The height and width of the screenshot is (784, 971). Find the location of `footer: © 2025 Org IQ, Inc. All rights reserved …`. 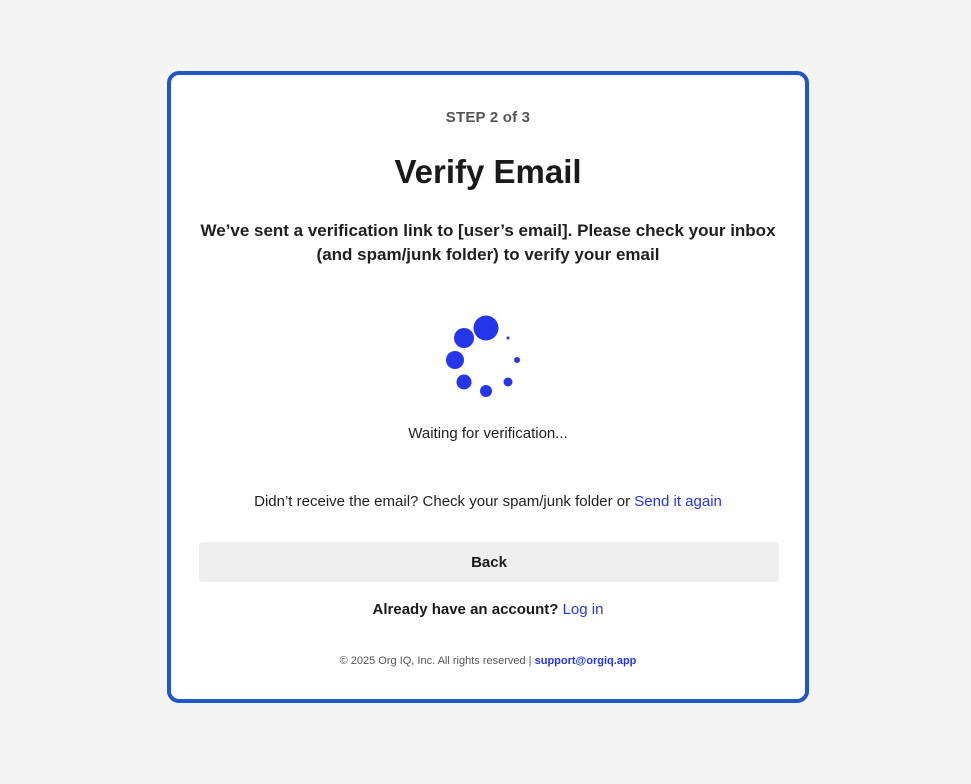

footer: © 2025 Org IQ, Inc. All rights reserved … is located at coordinates (488, 661).